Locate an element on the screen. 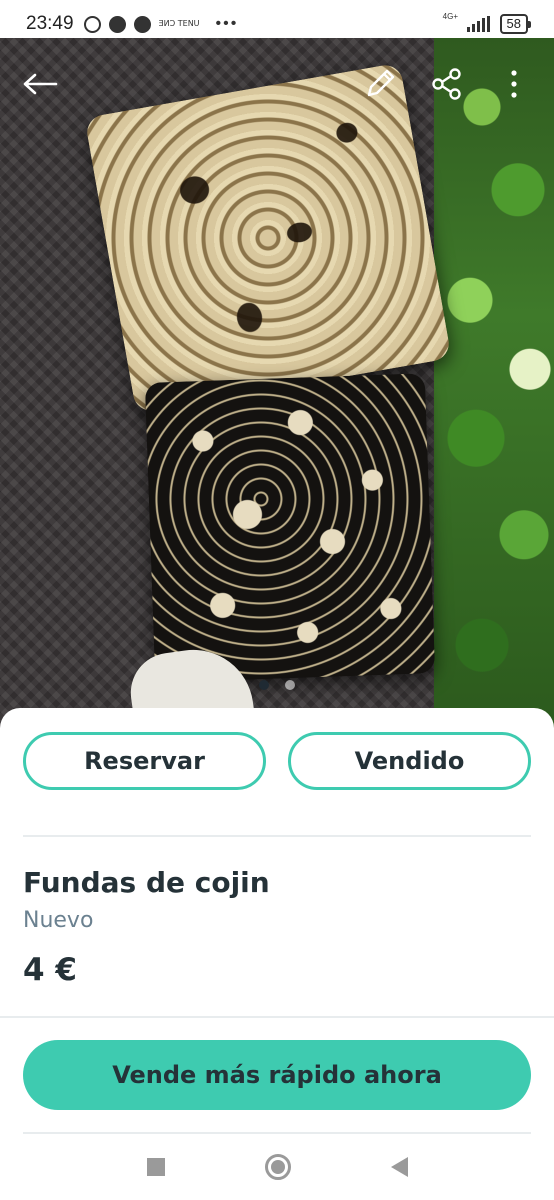 This screenshot has width=554, height=1200. alarm-icon is located at coordinates (92, 24).